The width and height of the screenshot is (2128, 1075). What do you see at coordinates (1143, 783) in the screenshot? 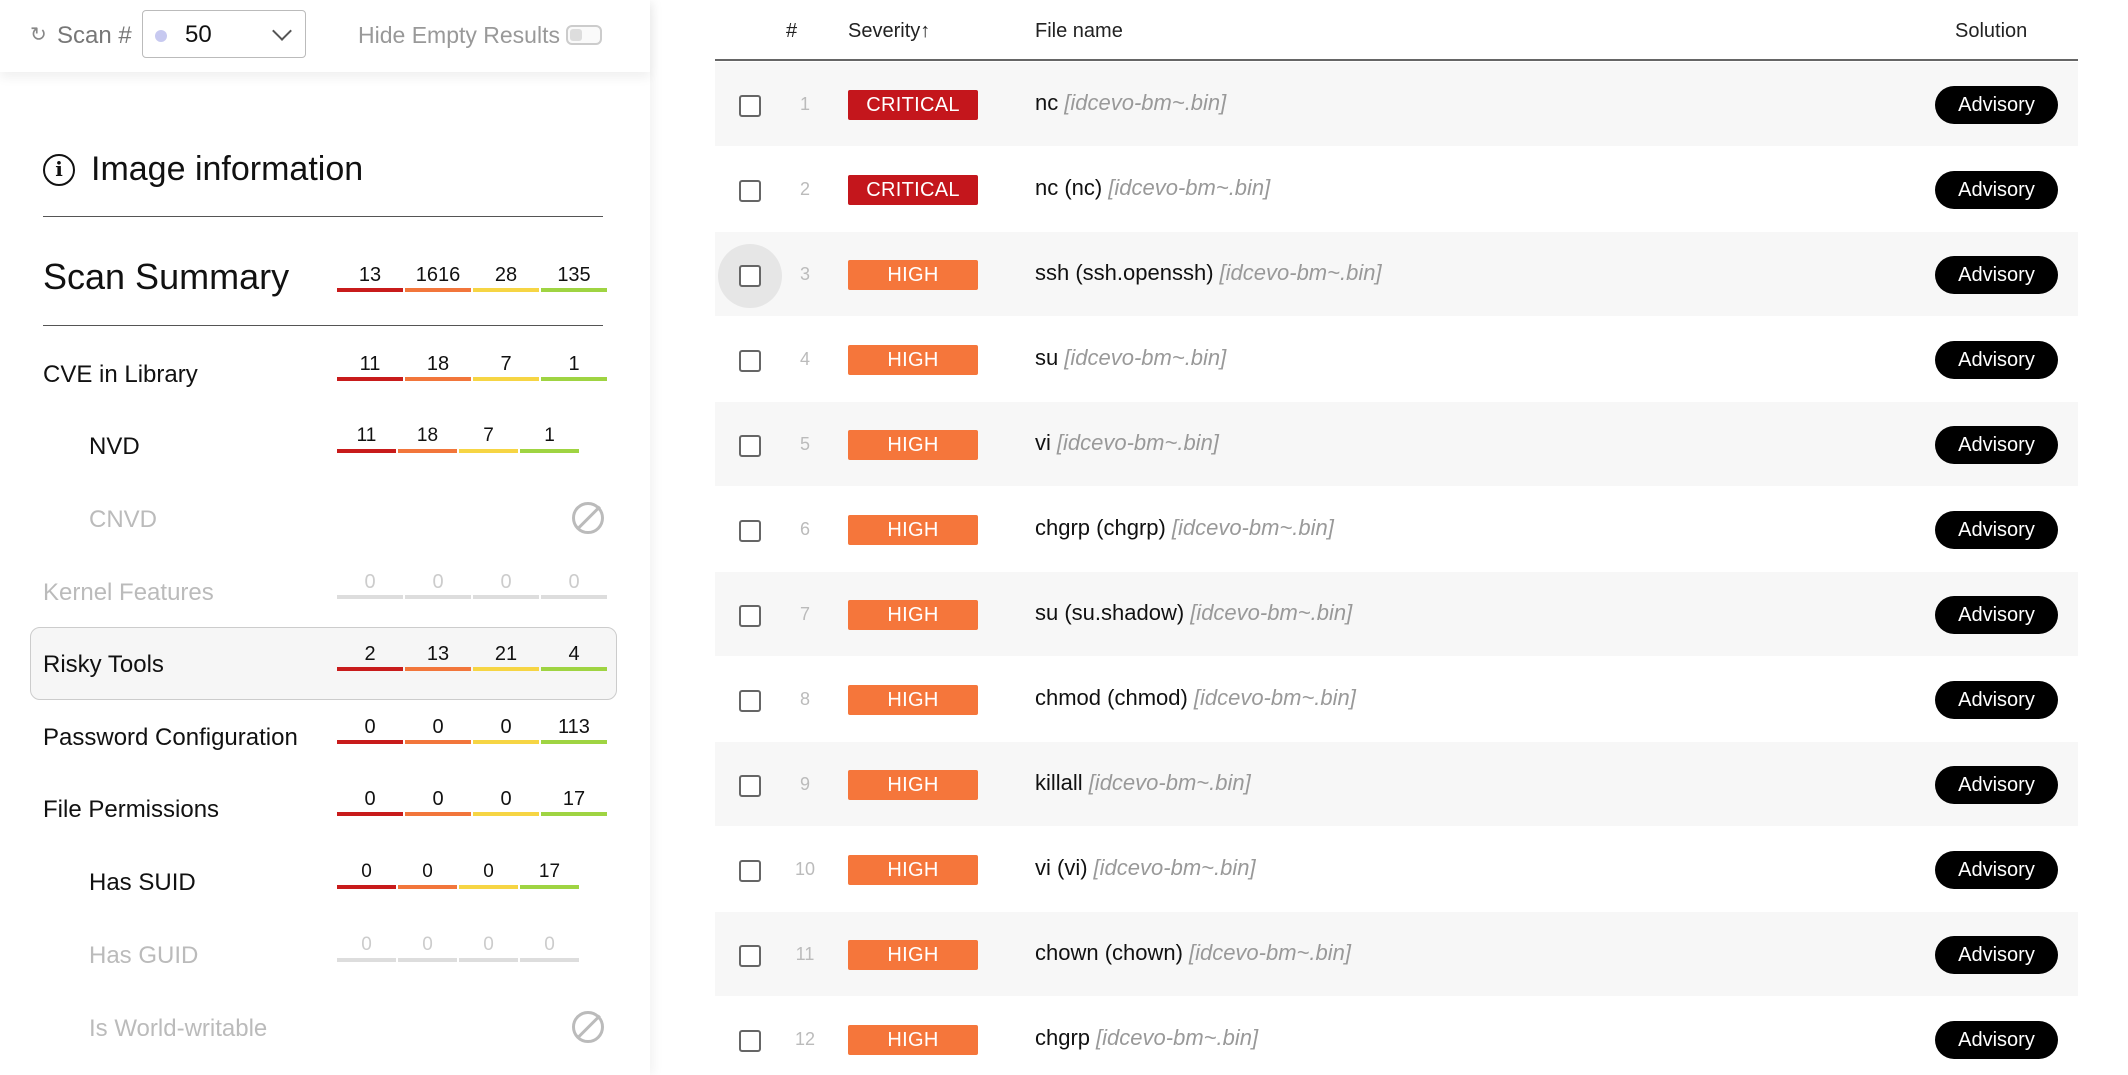
I see `file-name: killall [idcevo-bm~.bin]` at bounding box center [1143, 783].